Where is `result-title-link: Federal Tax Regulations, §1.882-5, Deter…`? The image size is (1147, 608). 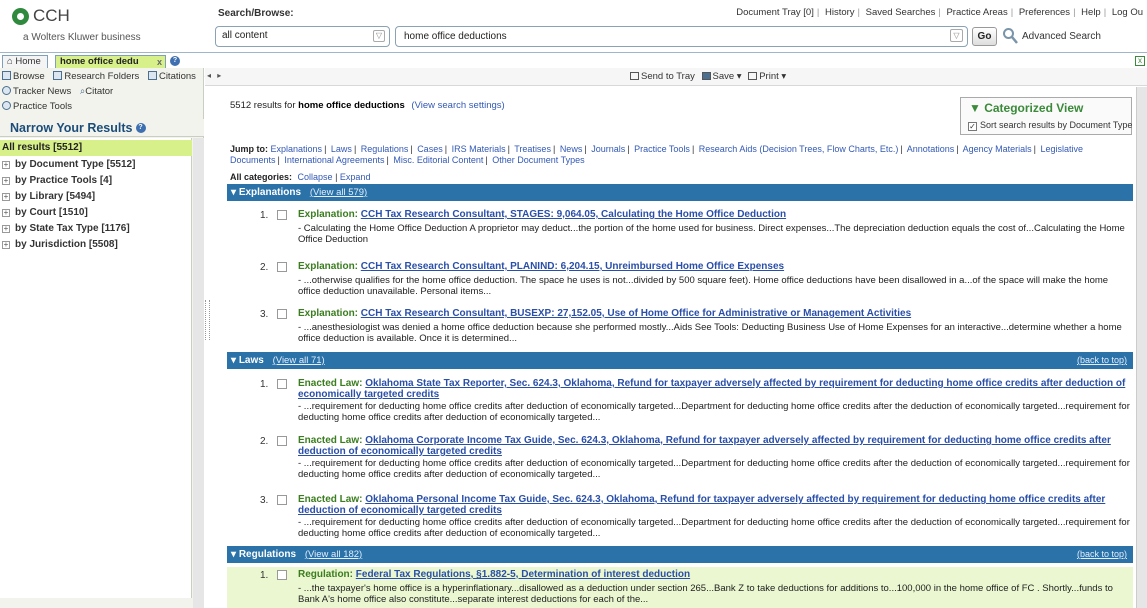 result-title-link: Federal Tax Regulations, §1.882-5, Deter… is located at coordinates (523, 574).